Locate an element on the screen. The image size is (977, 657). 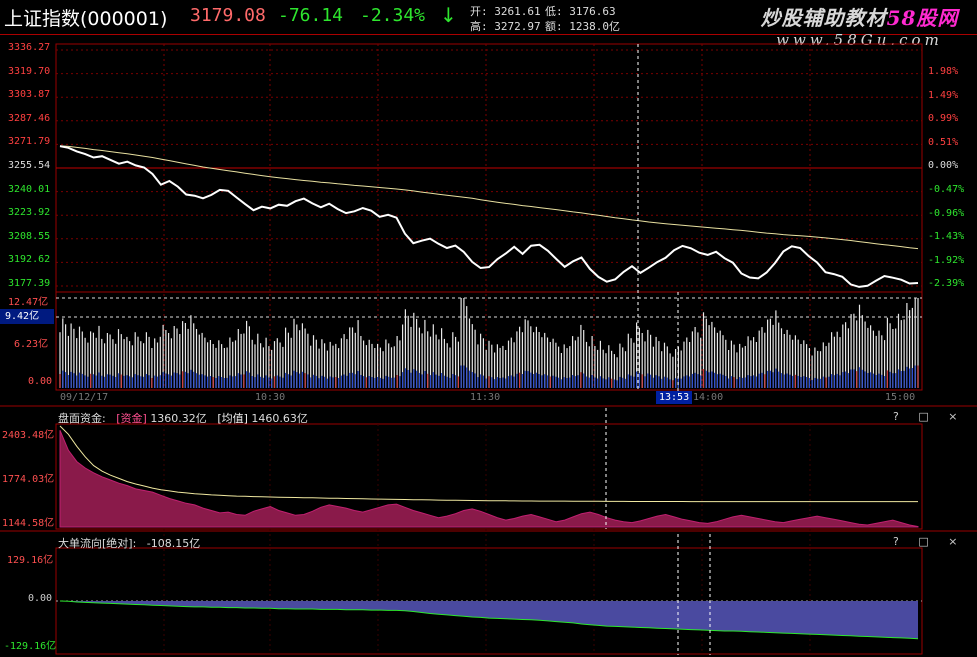
pct-axis-label: 0.00% is located at coordinates (943, 166).